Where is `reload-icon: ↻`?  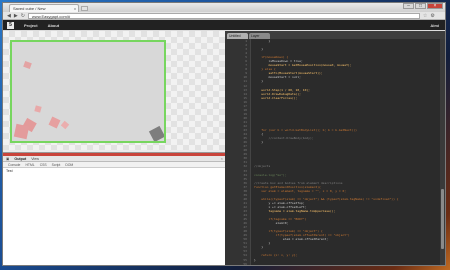
reload-icon: ↻ is located at coordinates (23, 16).